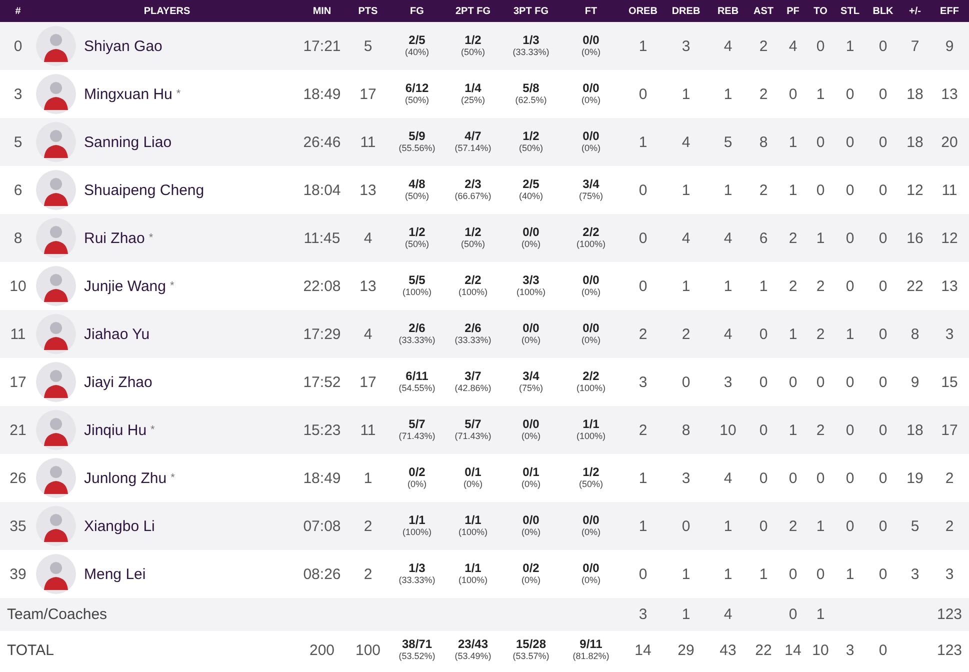 The height and width of the screenshot is (672, 969). Describe the element at coordinates (417, 185) in the screenshot. I see `shooting-ratio: 4/8` at that location.